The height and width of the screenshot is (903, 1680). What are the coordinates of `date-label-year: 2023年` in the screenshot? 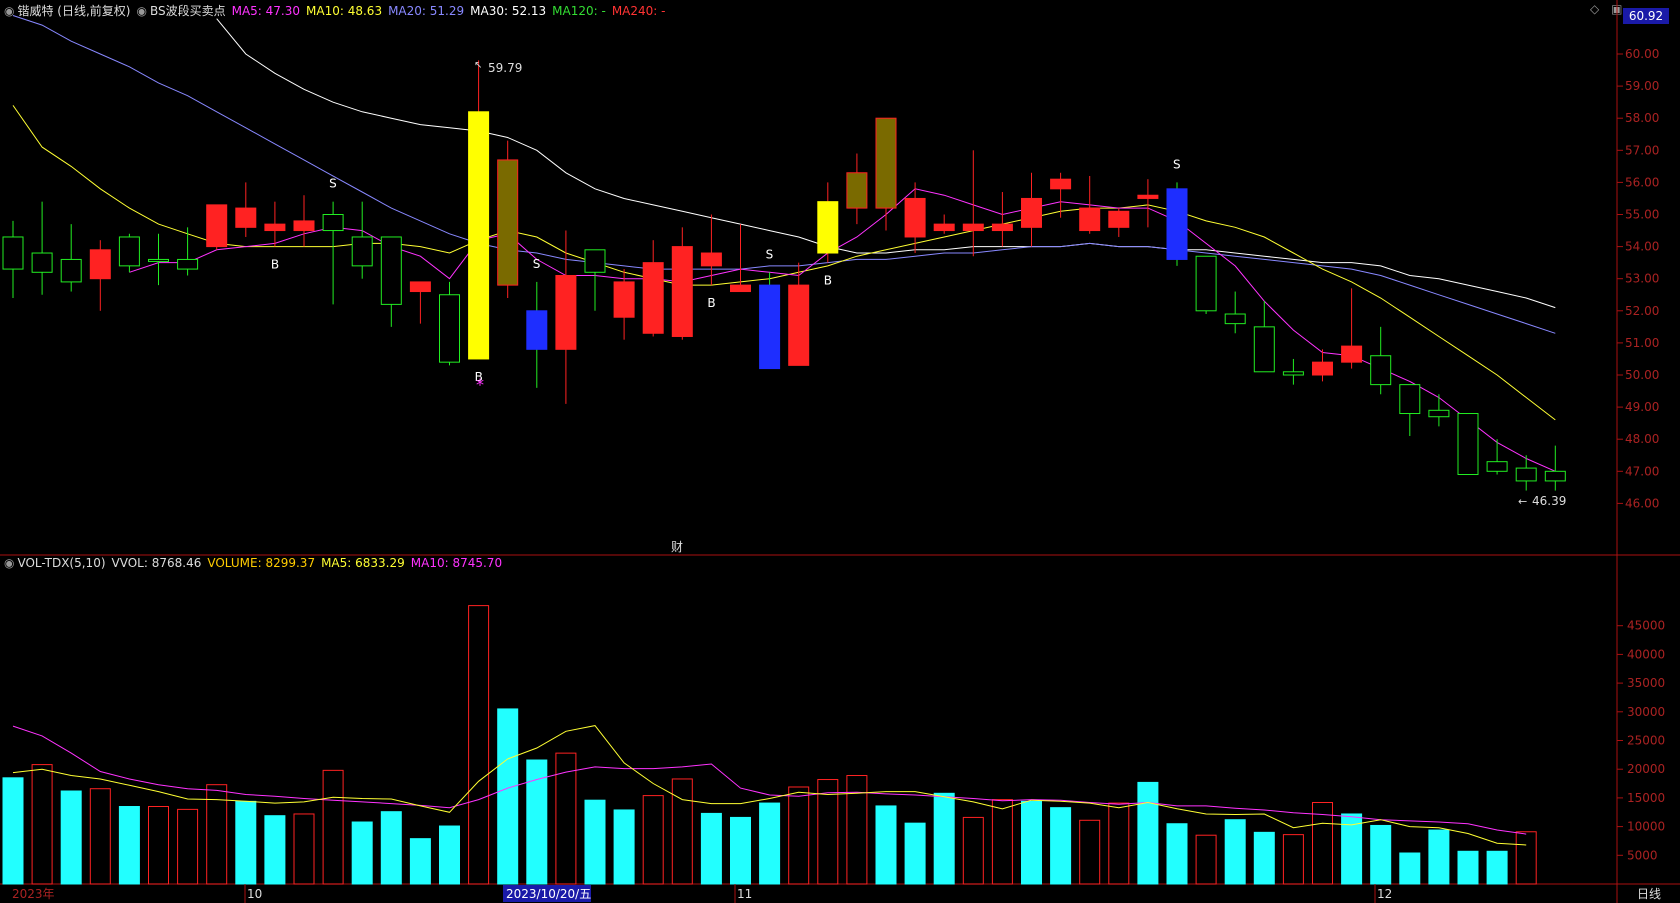 It's located at (33, 894).